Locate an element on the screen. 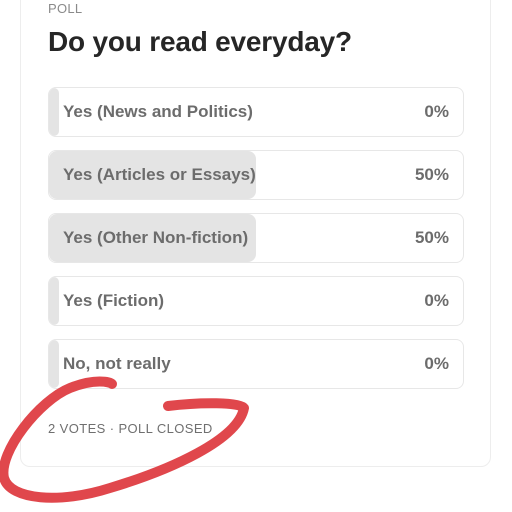 This screenshot has height=512, width=512. poll-option-label: Yes (Other Non-fiction) is located at coordinates (156, 237).